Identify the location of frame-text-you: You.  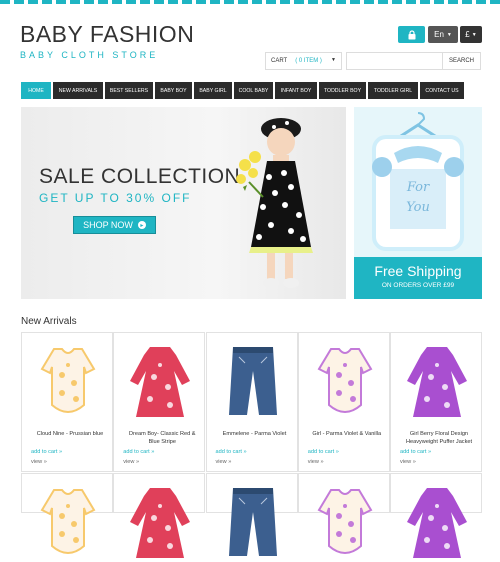
(418, 207).